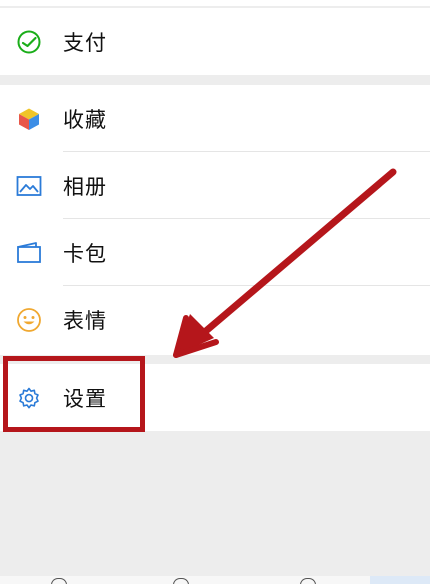 The height and width of the screenshot is (584, 430). What do you see at coordinates (400, 580) in the screenshot?
I see `tab-me-icon` at bounding box center [400, 580].